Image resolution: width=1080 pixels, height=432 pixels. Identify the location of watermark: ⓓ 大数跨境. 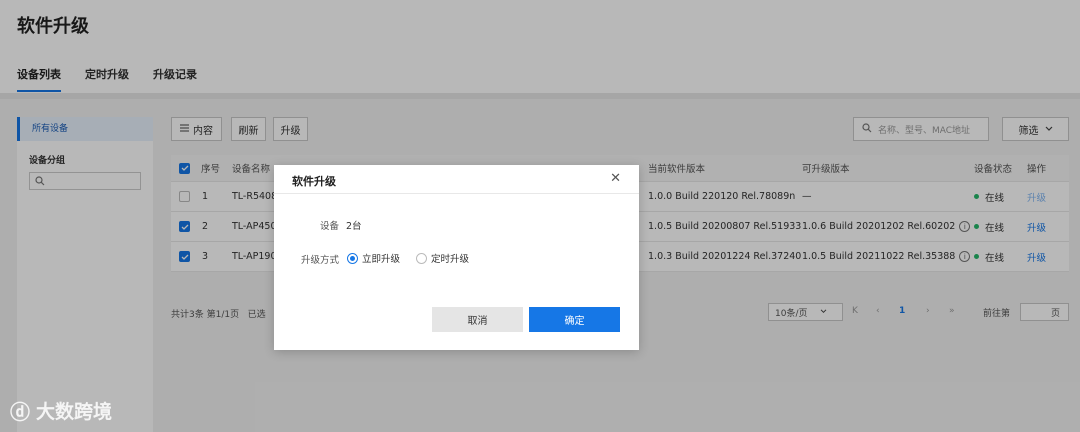
(61, 410).